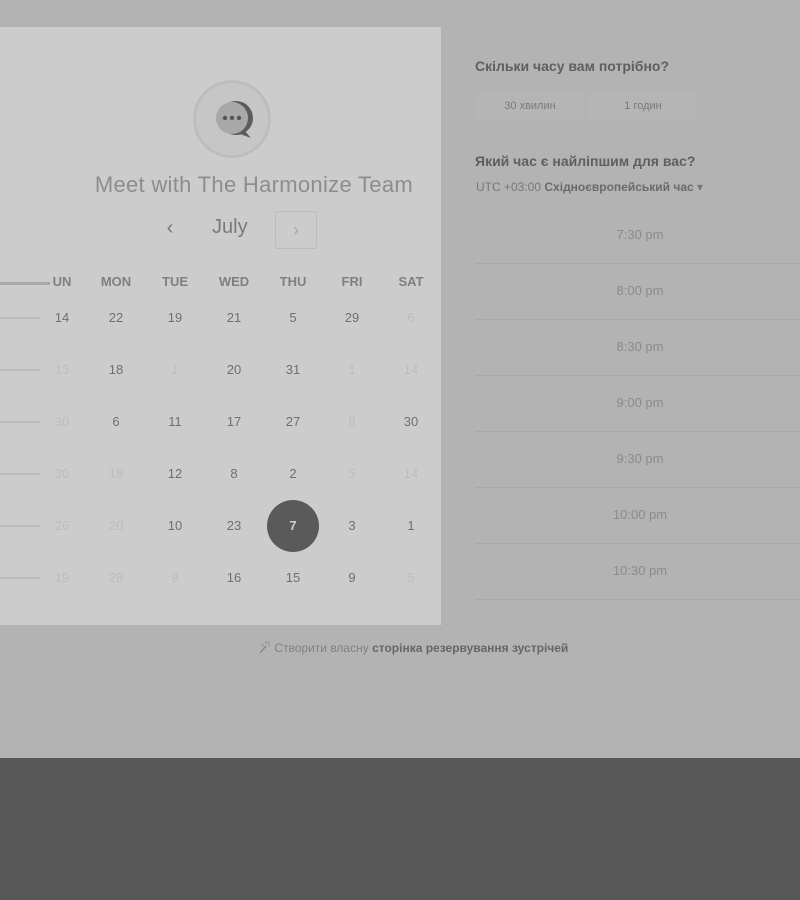 This screenshot has width=800, height=900. What do you see at coordinates (62, 318) in the screenshot?
I see `calendar-day: 14` at bounding box center [62, 318].